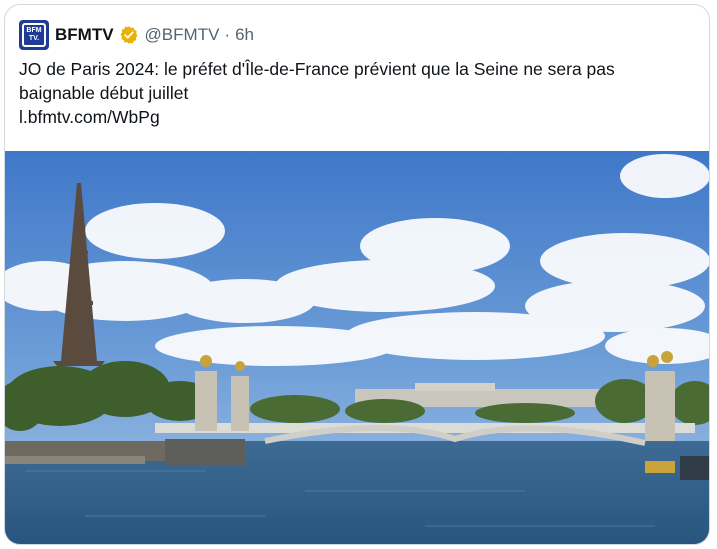 The width and height of the screenshot is (717, 549). I want to click on timestamp: 6h, so click(244, 35).